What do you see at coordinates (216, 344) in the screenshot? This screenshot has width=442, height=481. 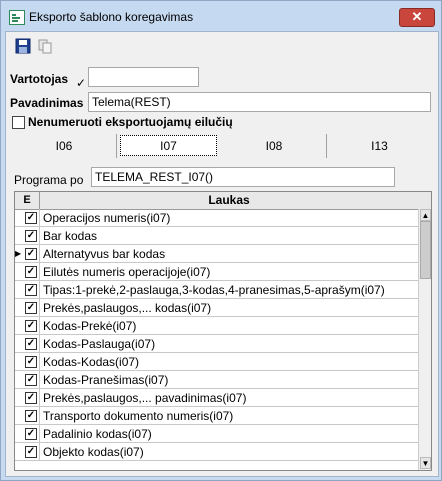 I see `table-row: ✓ Kodas-Paslauga(i07)` at bounding box center [216, 344].